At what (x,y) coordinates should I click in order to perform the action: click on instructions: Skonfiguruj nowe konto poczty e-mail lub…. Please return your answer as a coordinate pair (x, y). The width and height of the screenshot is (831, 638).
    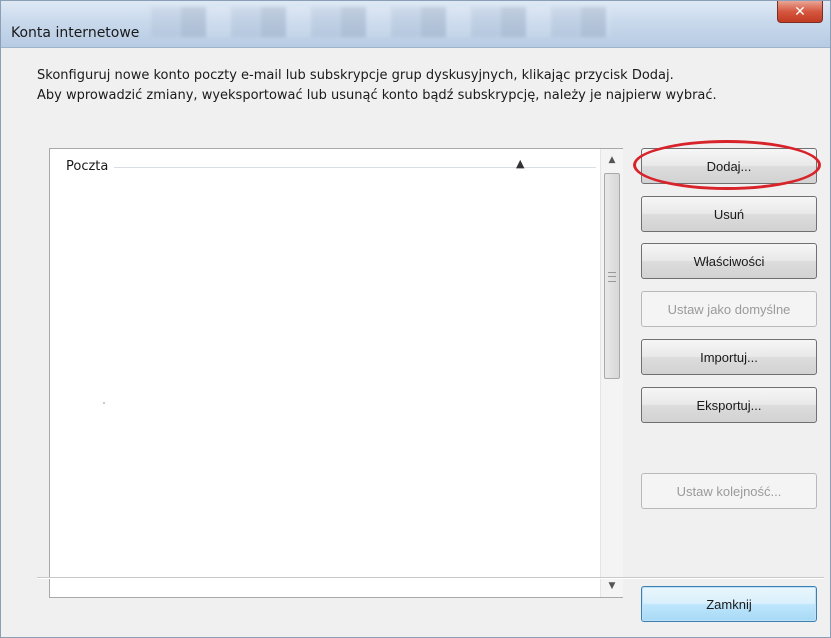
    Looking at the image, I should click on (427, 86).